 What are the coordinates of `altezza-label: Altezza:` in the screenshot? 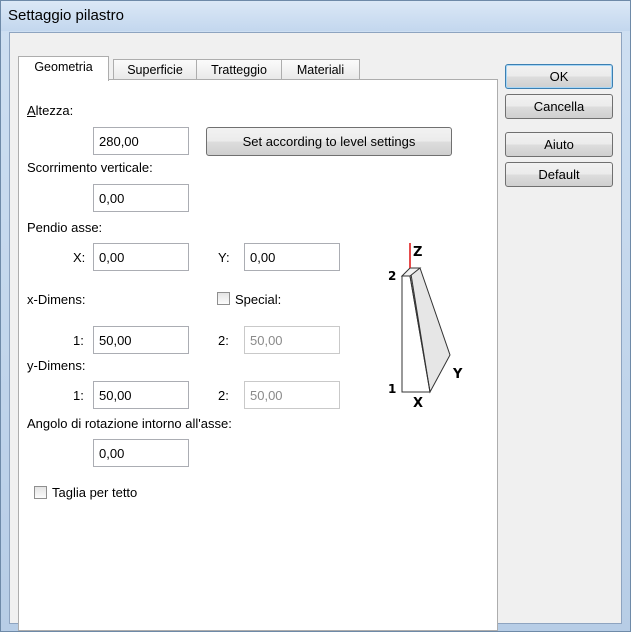 It's located at (50, 110).